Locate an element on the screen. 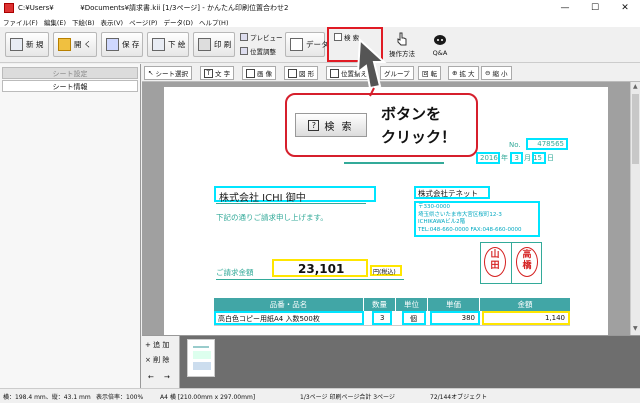  add-page-button: + 追 加 is located at coordinates (157, 346).